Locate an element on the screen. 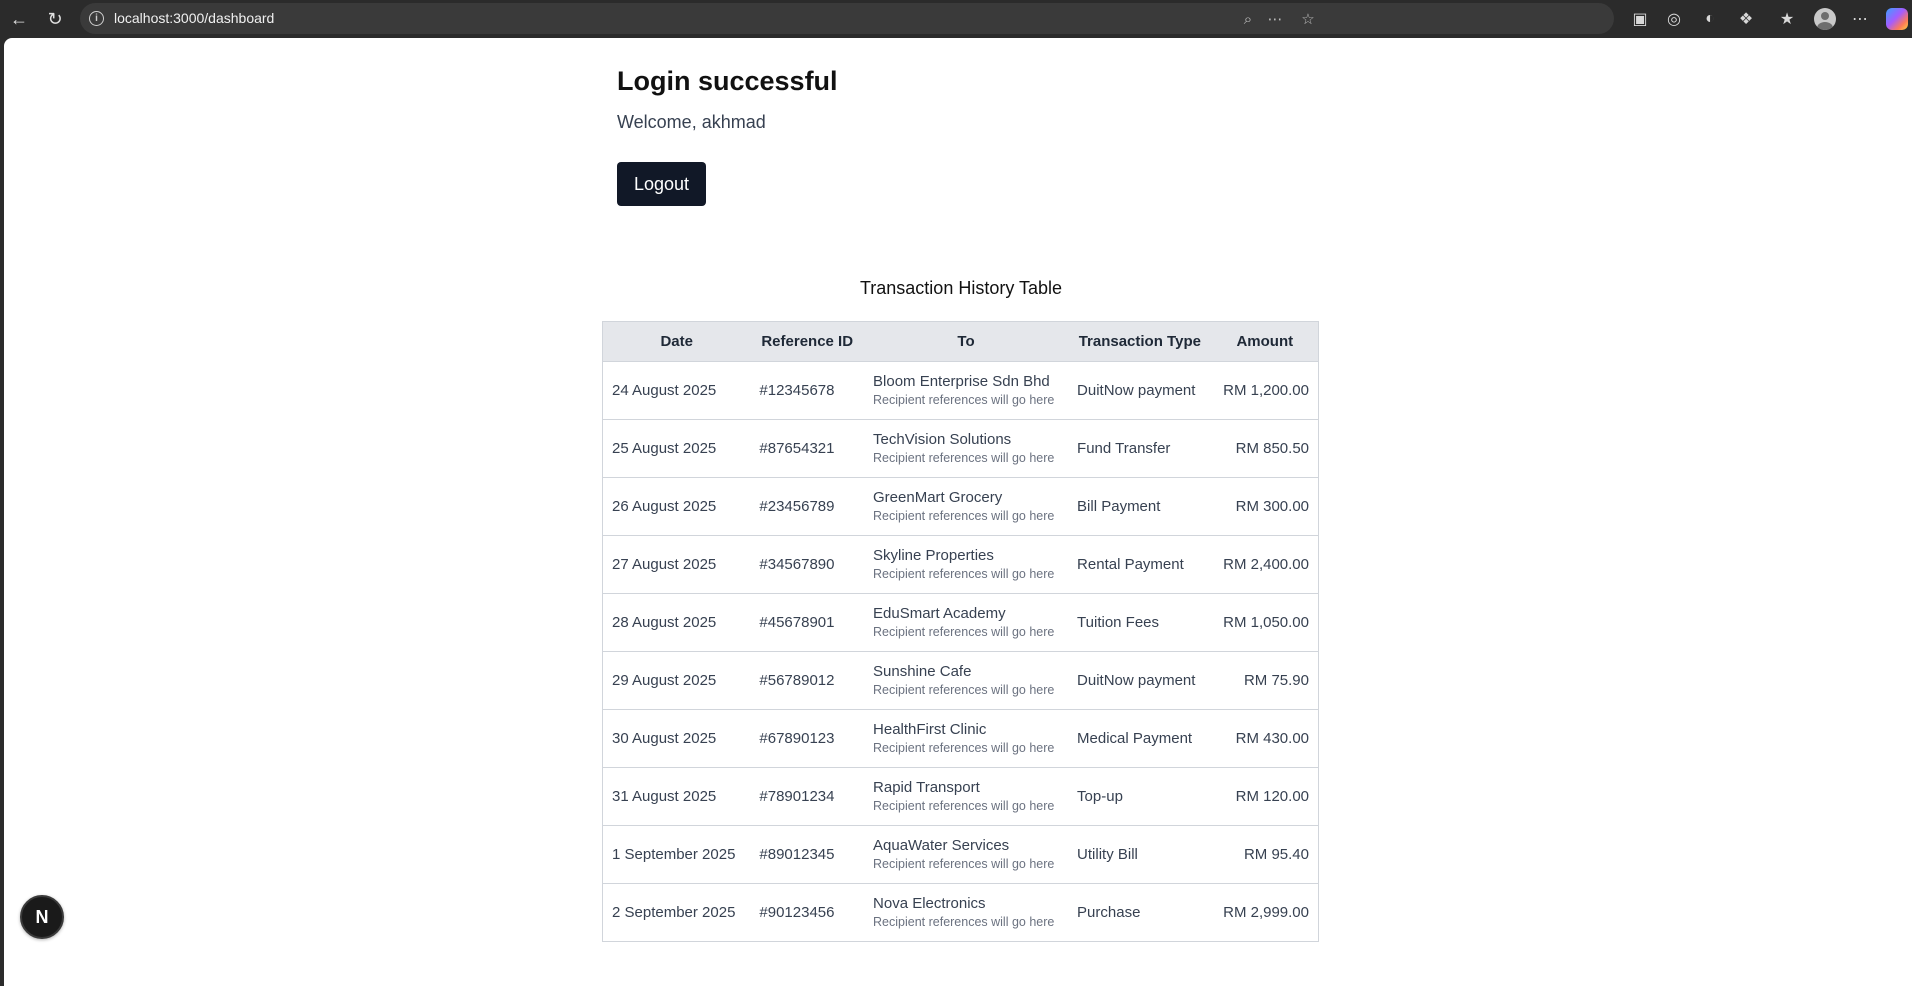  profile-avatar is located at coordinates (1825, 19).